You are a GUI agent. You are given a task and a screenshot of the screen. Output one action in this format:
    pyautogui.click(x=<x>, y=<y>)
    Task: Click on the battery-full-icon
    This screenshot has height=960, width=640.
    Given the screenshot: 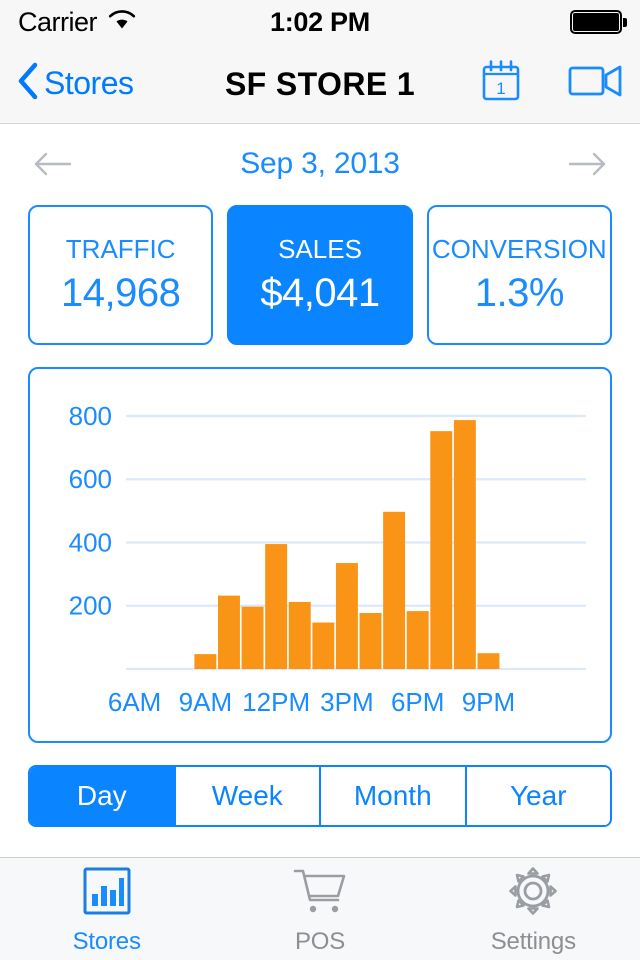 What is the action you would take?
    pyautogui.click(x=598, y=22)
    